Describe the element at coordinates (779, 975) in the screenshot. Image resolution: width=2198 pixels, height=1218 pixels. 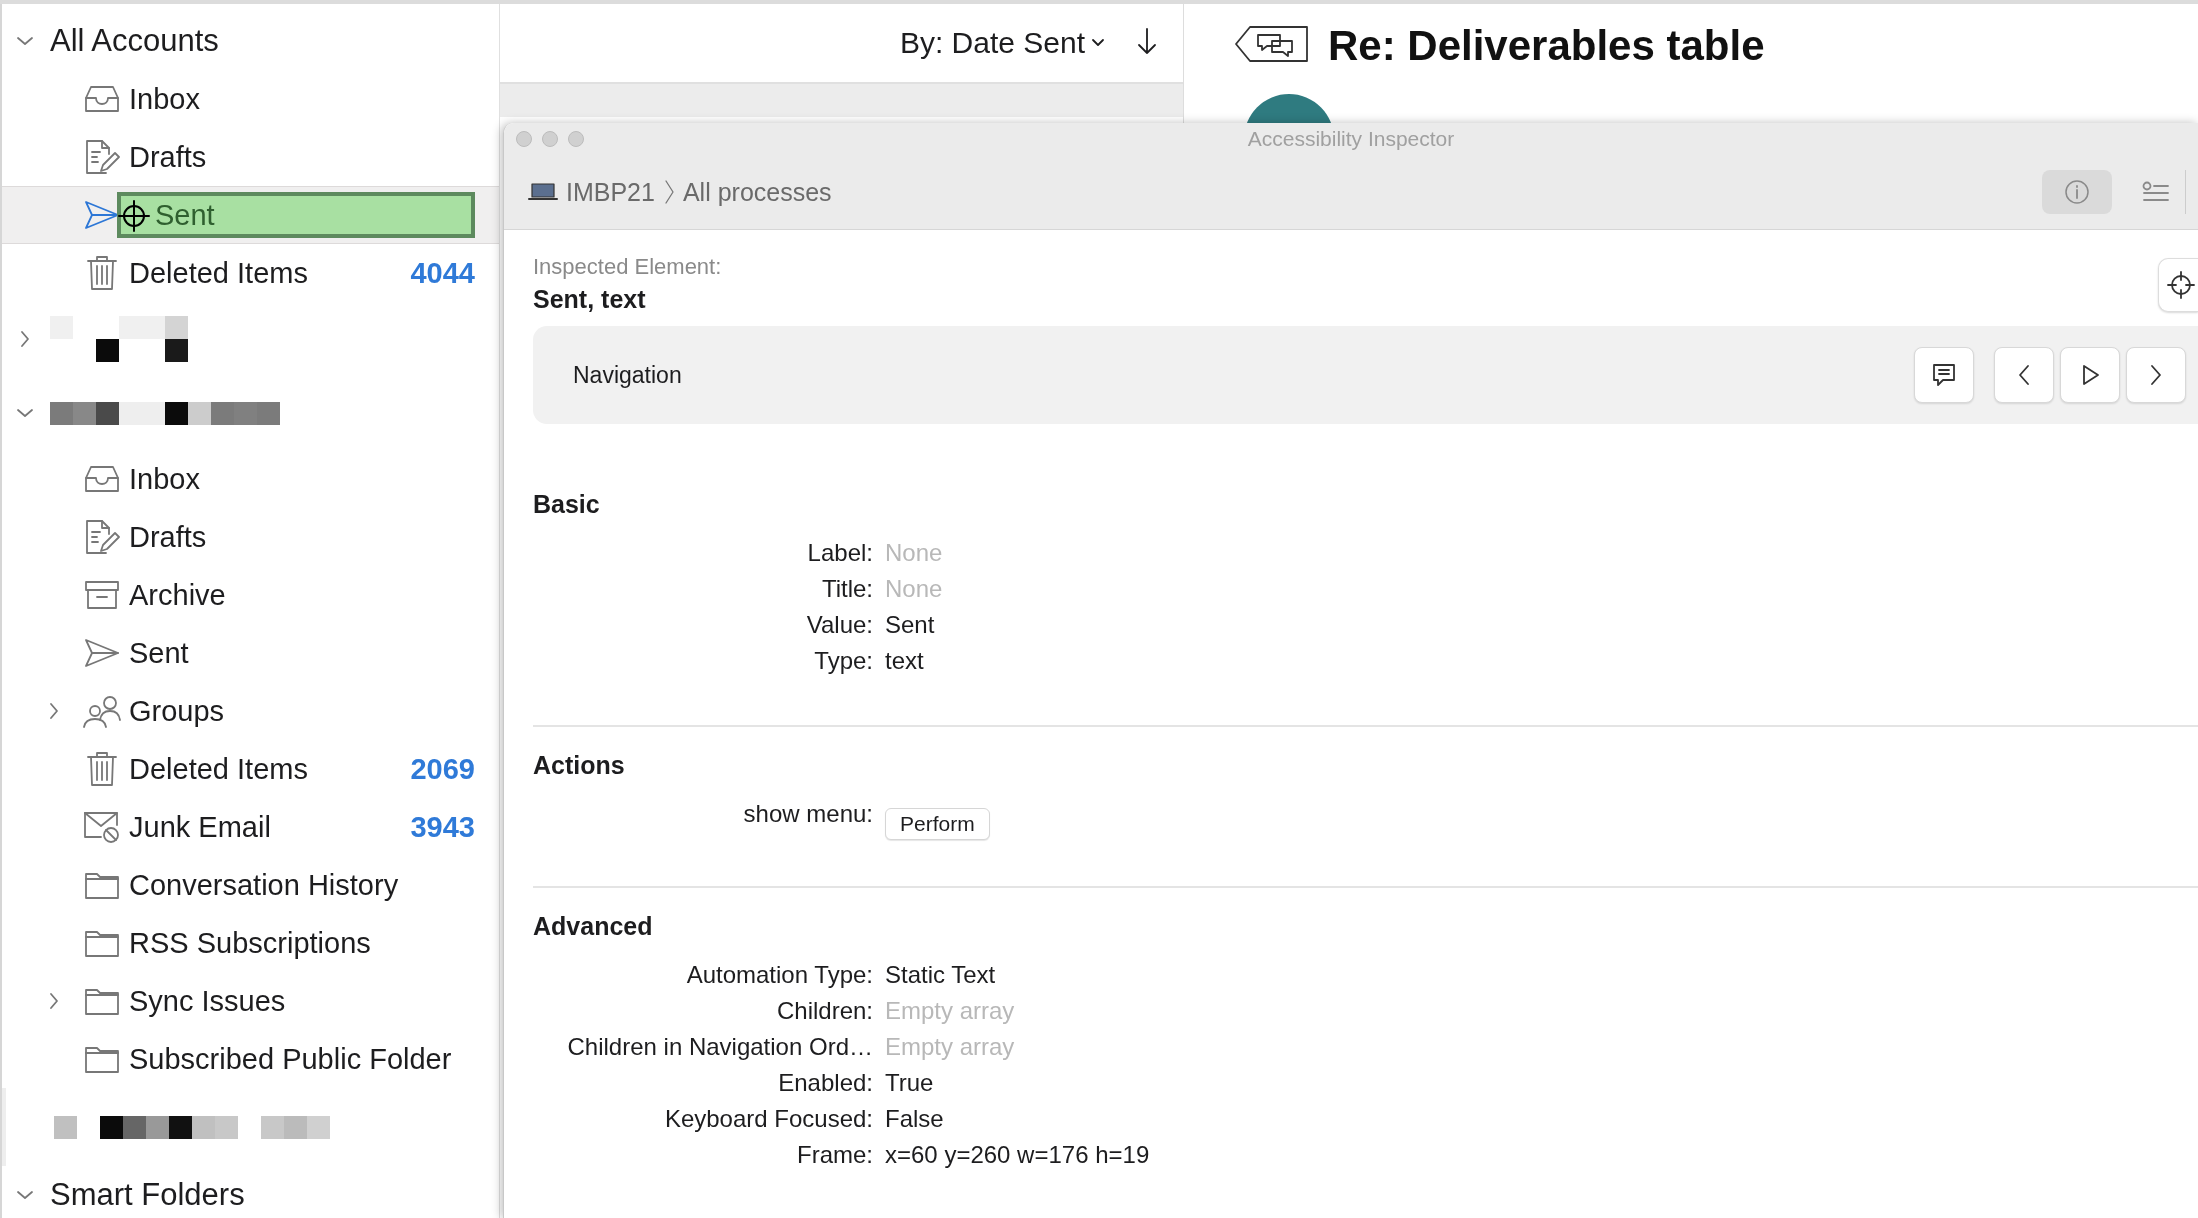
I see `property-label: Automation Type:` at that location.